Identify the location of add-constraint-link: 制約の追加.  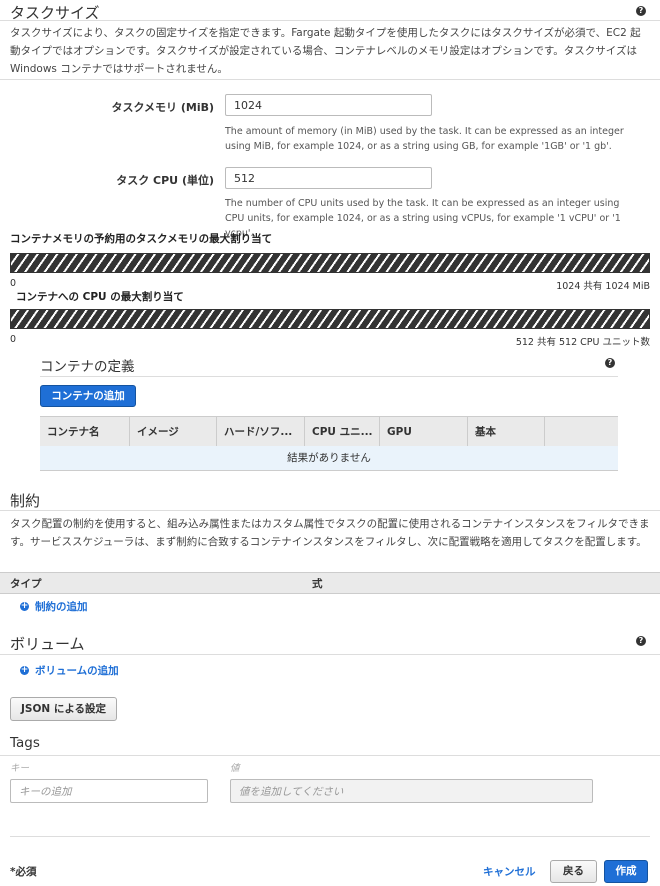
(61, 606).